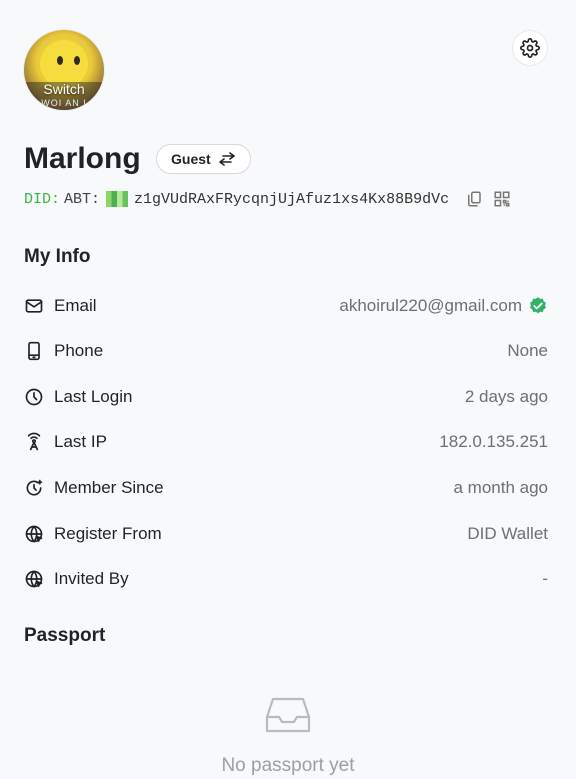 The height and width of the screenshot is (779, 576). What do you see at coordinates (286, 442) in the screenshot?
I see `info-row-last-ip: Last IP 182.0.135.251` at bounding box center [286, 442].